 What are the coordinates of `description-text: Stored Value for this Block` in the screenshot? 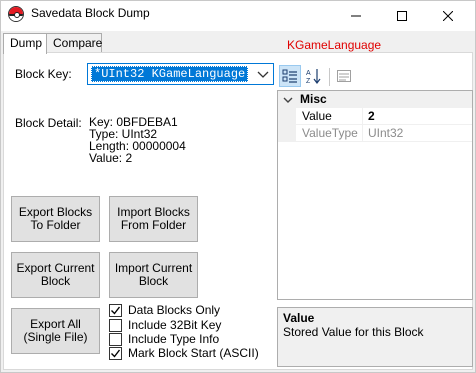 It's located at (353, 332).